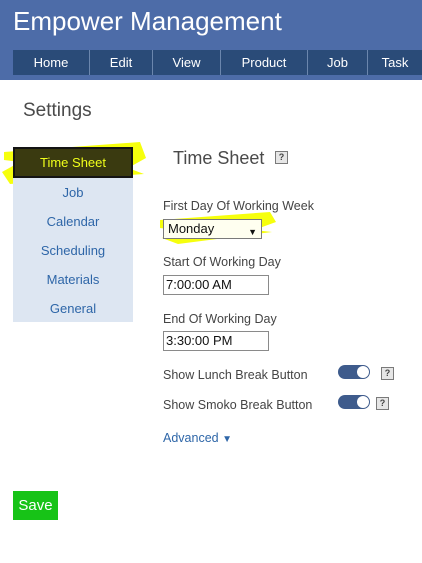 The height and width of the screenshot is (563, 422). Describe the element at coordinates (147, 21) in the screenshot. I see `app-title: Empower Management` at that location.